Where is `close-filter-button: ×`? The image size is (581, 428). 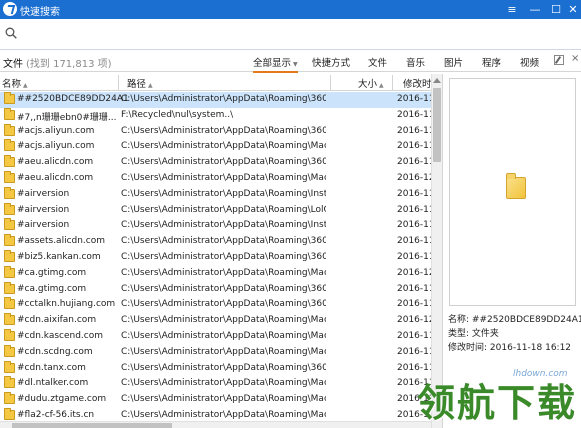 close-filter-button: × is located at coordinates (575, 58).